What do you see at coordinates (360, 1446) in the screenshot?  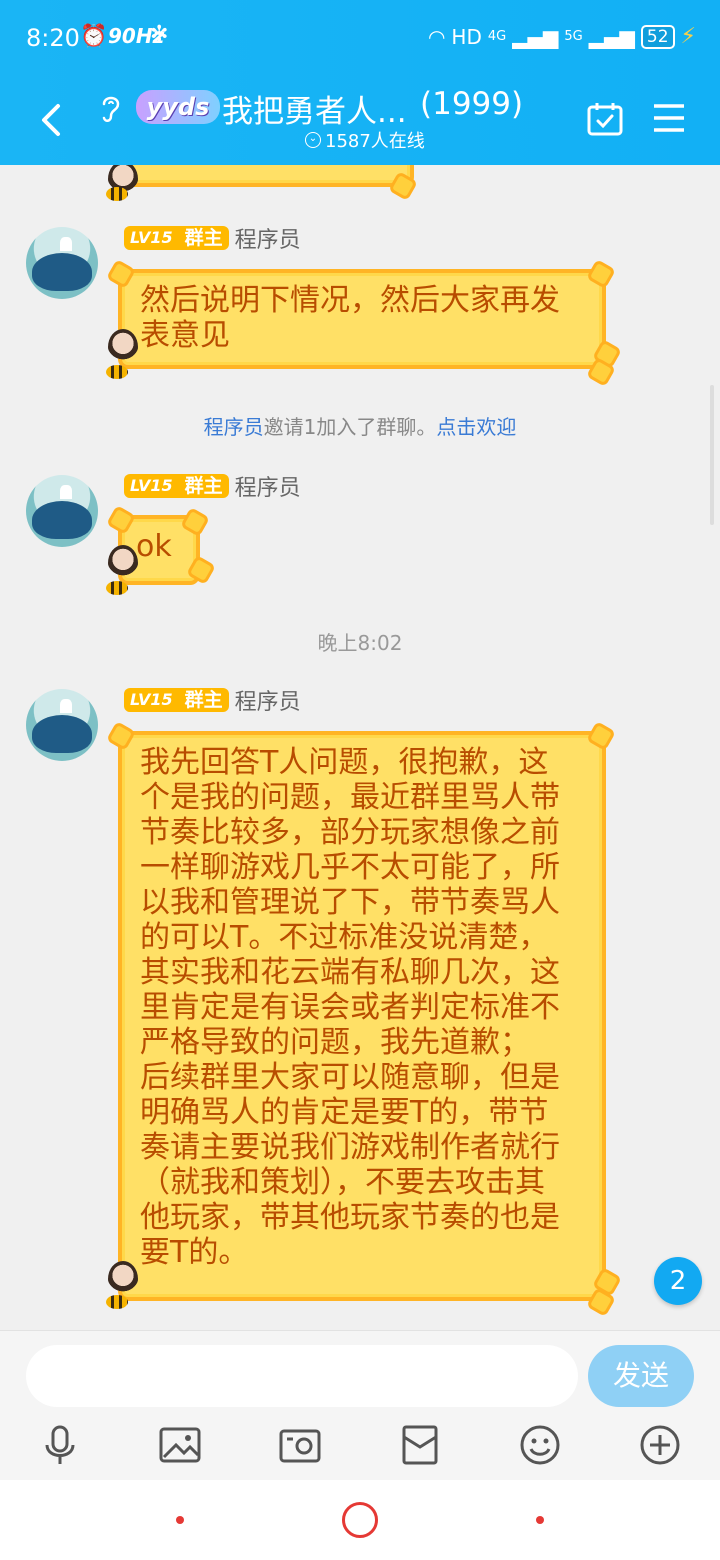 I see `input-toolbar` at bounding box center [360, 1446].